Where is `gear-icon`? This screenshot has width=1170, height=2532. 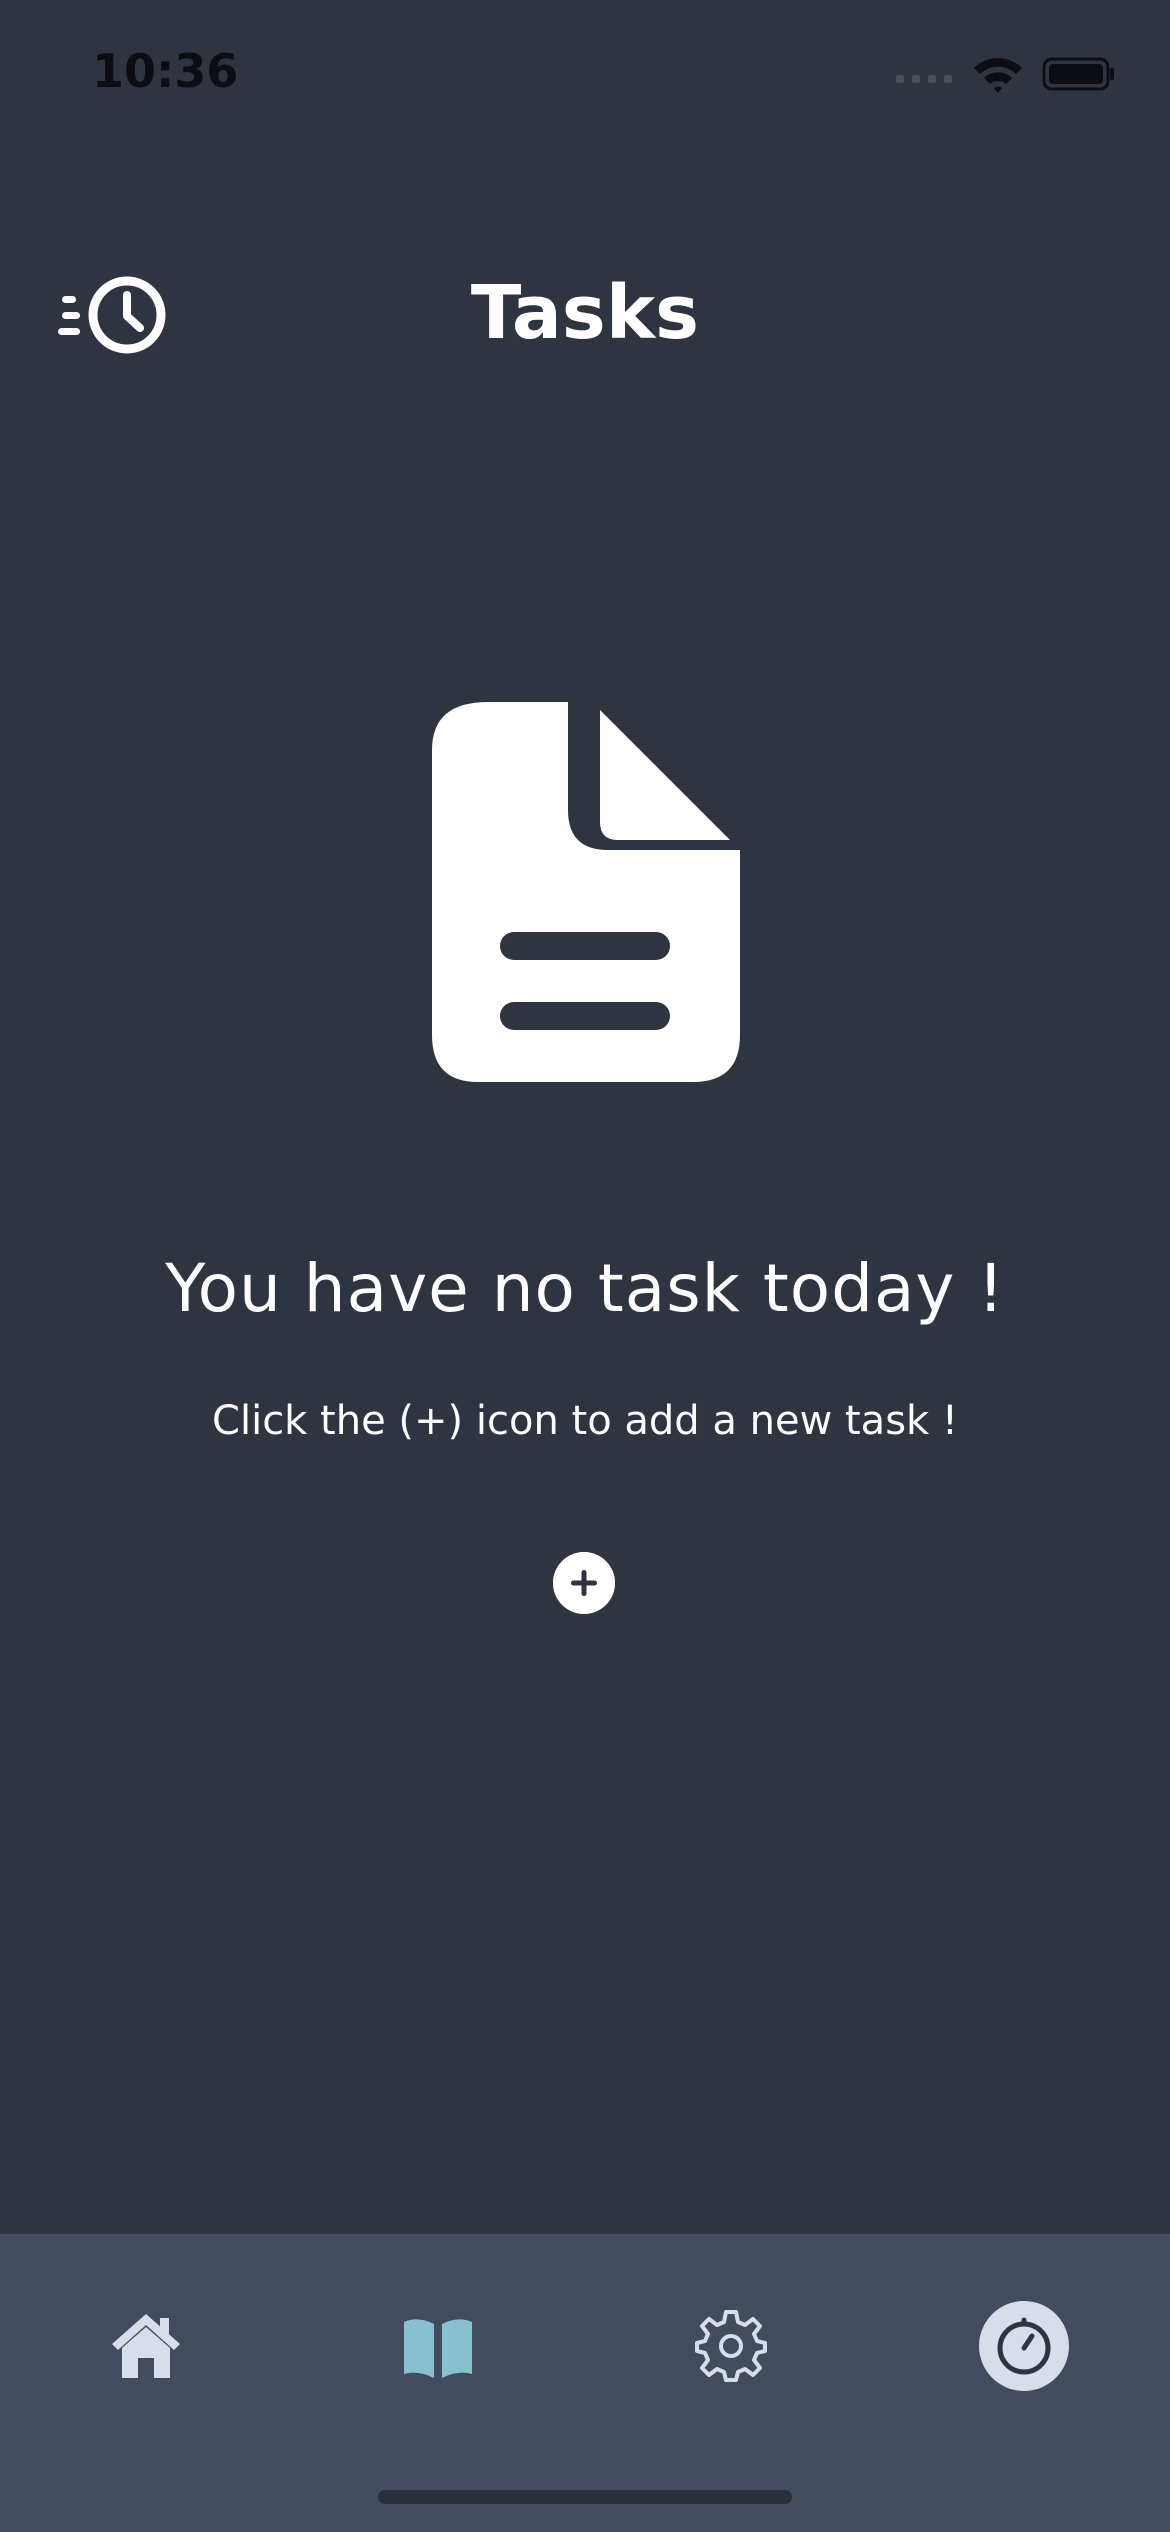
gear-icon is located at coordinates (731, 2346).